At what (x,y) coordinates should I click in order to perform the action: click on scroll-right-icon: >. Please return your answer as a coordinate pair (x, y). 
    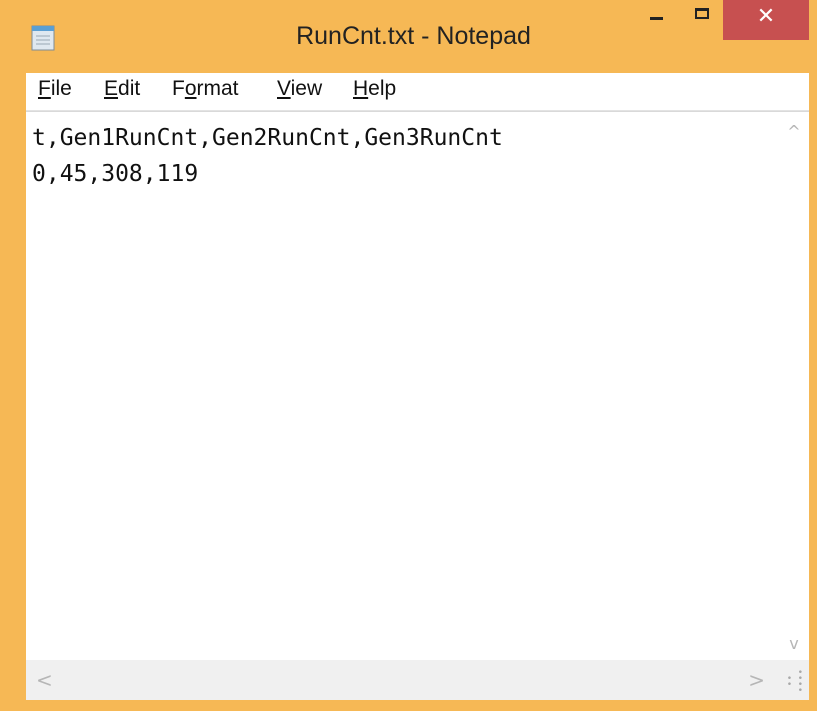
    Looking at the image, I should click on (756, 680).